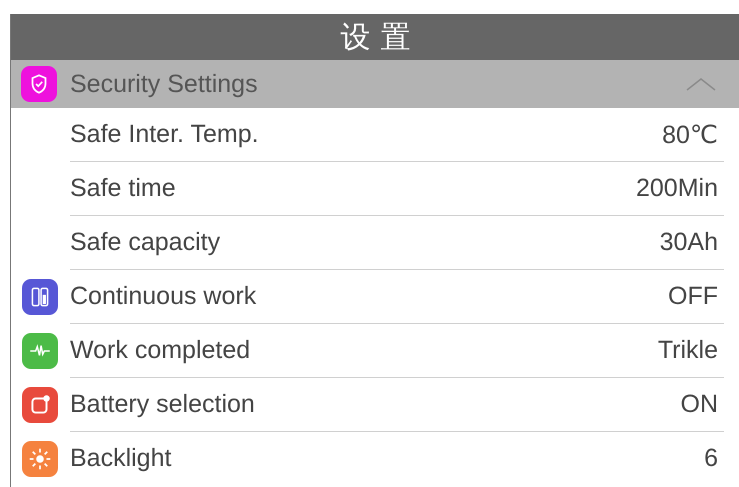 Image resolution: width=739 pixels, height=487 pixels. What do you see at coordinates (711, 458) in the screenshot?
I see `setting-value: 6` at bounding box center [711, 458].